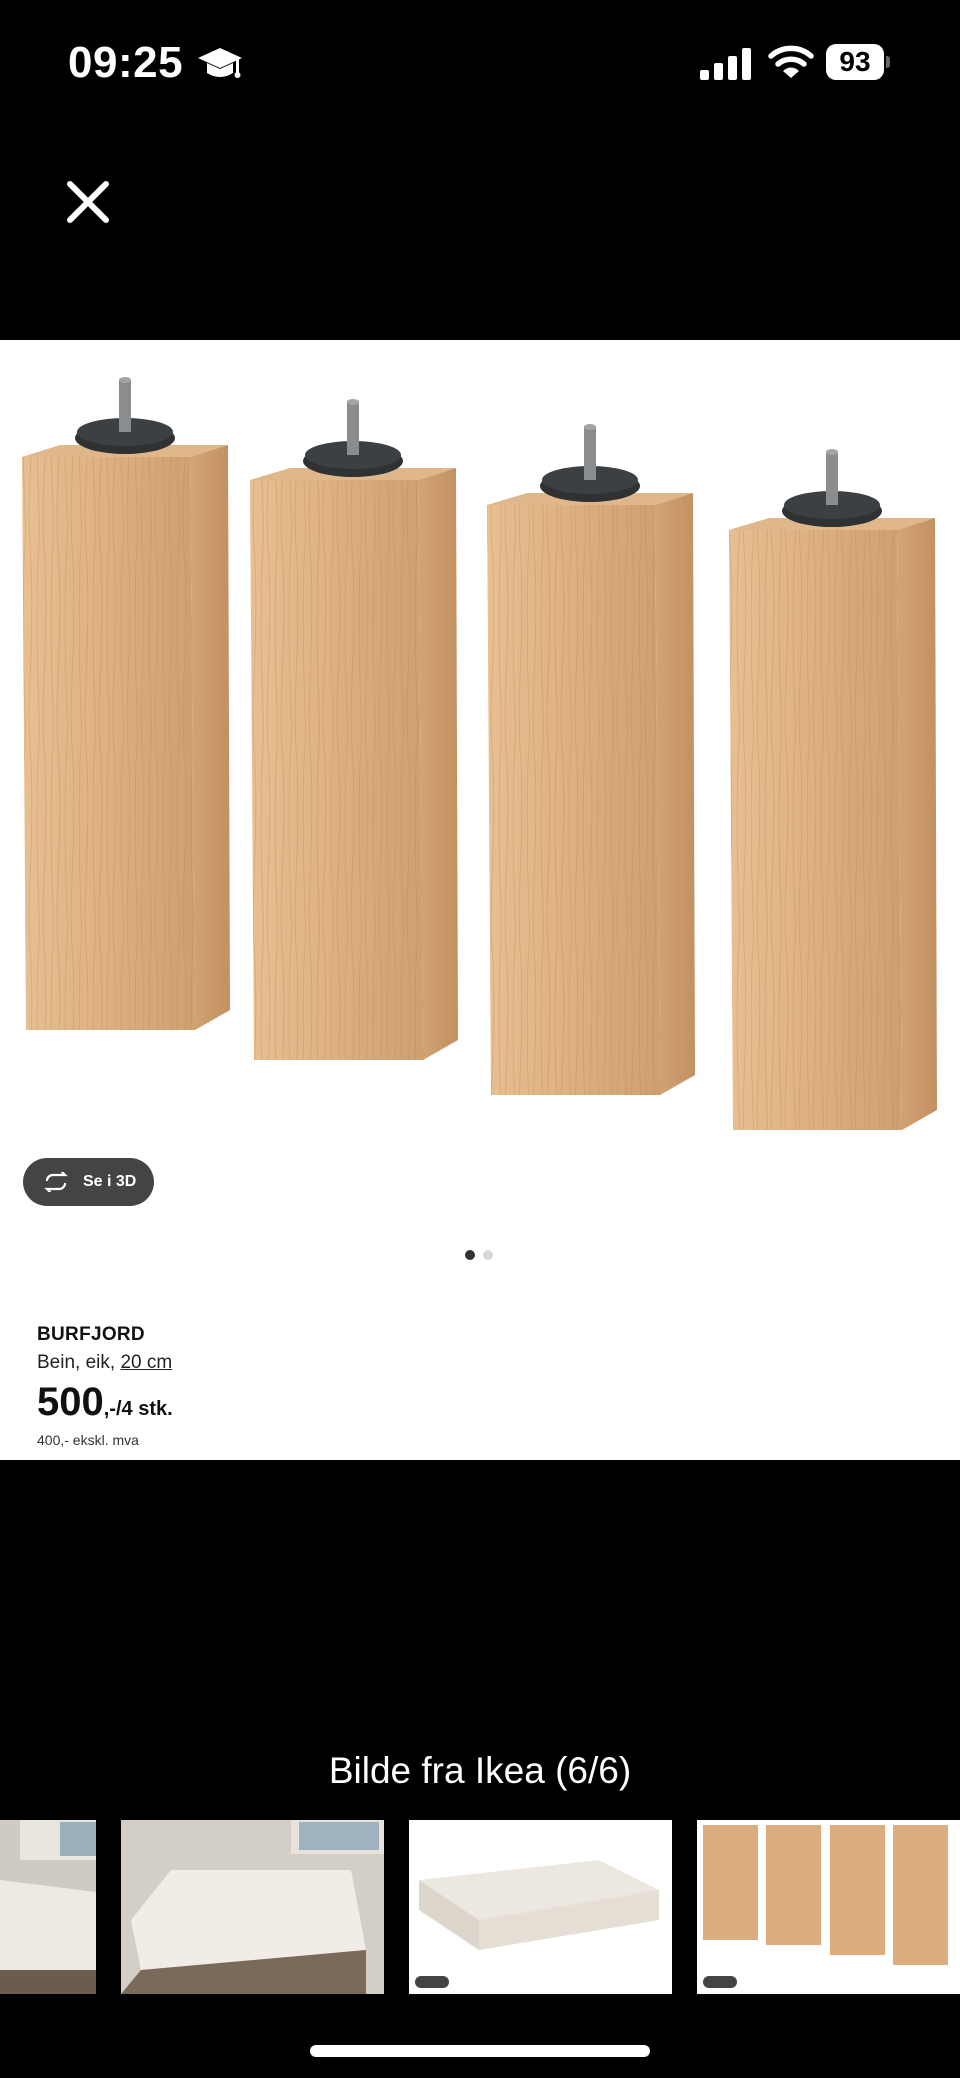 This screenshot has height=2078, width=960. Describe the element at coordinates (725, 64) in the screenshot. I see `signal-icon` at that location.